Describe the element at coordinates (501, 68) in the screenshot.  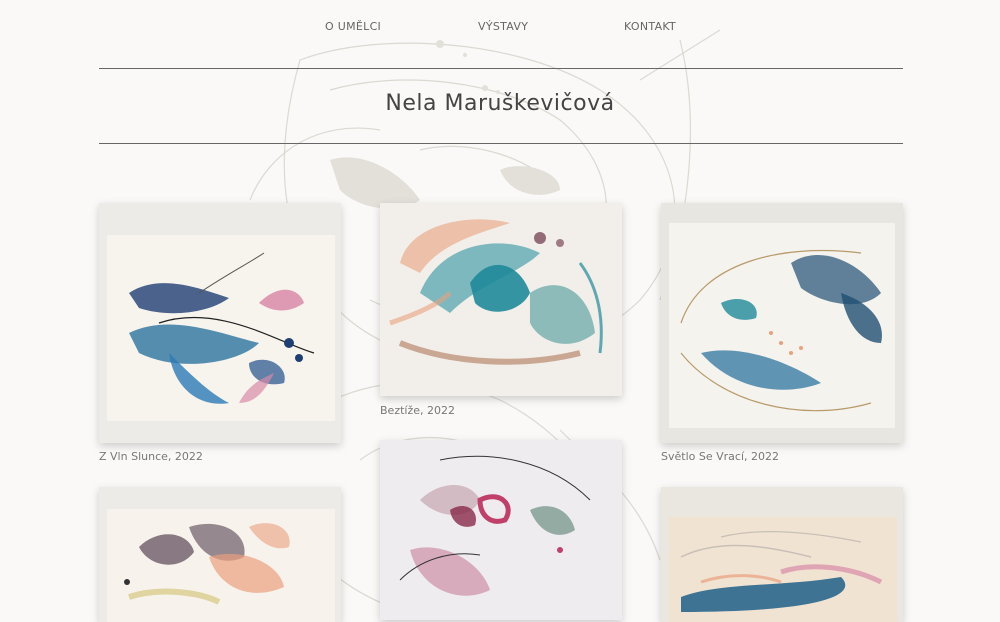
I see `header-divider-top` at that location.